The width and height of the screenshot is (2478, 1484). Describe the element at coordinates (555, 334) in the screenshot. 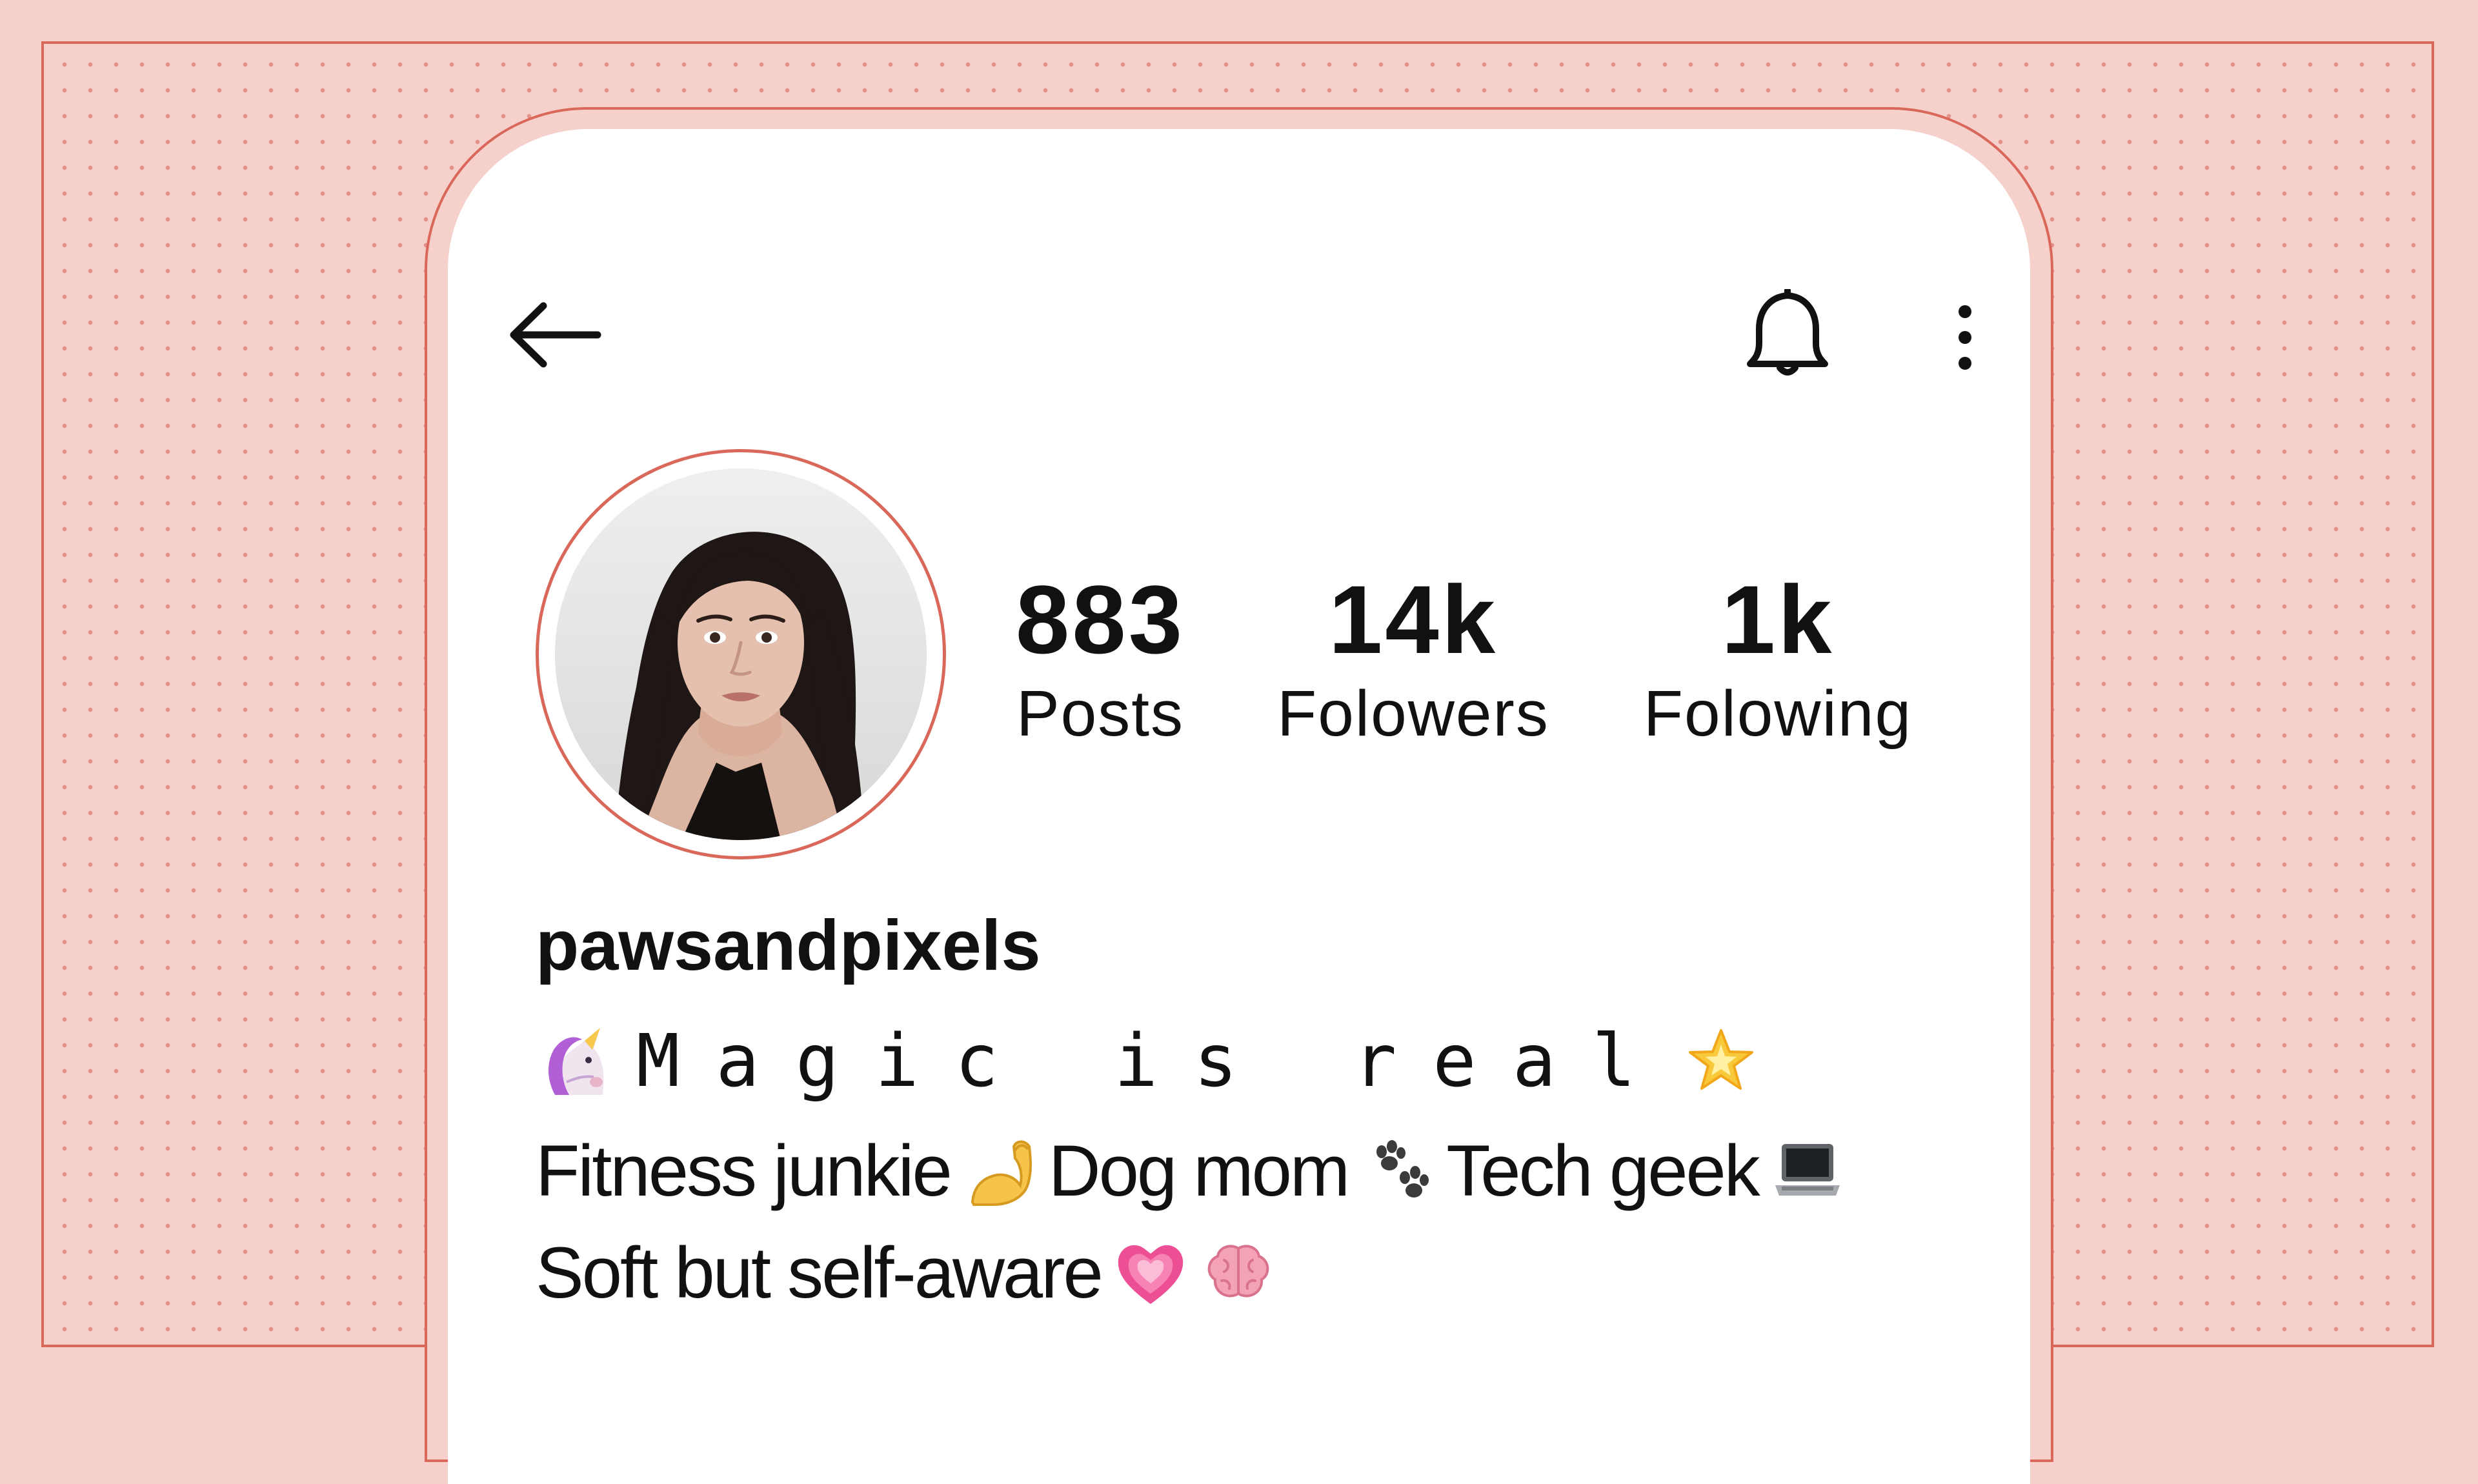

I see `back-arrow-icon` at that location.